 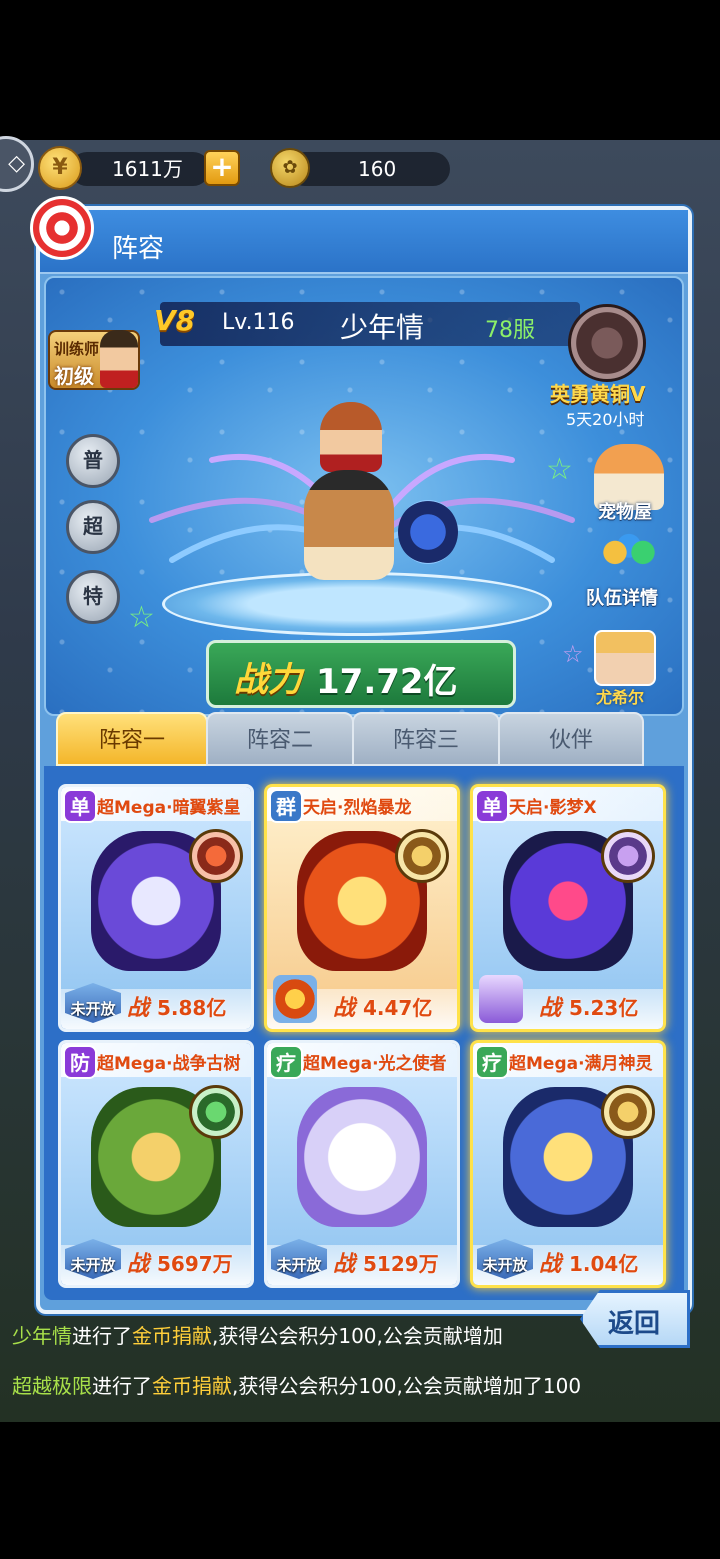 I want to click on plus-icon: +, so click(x=222, y=168).